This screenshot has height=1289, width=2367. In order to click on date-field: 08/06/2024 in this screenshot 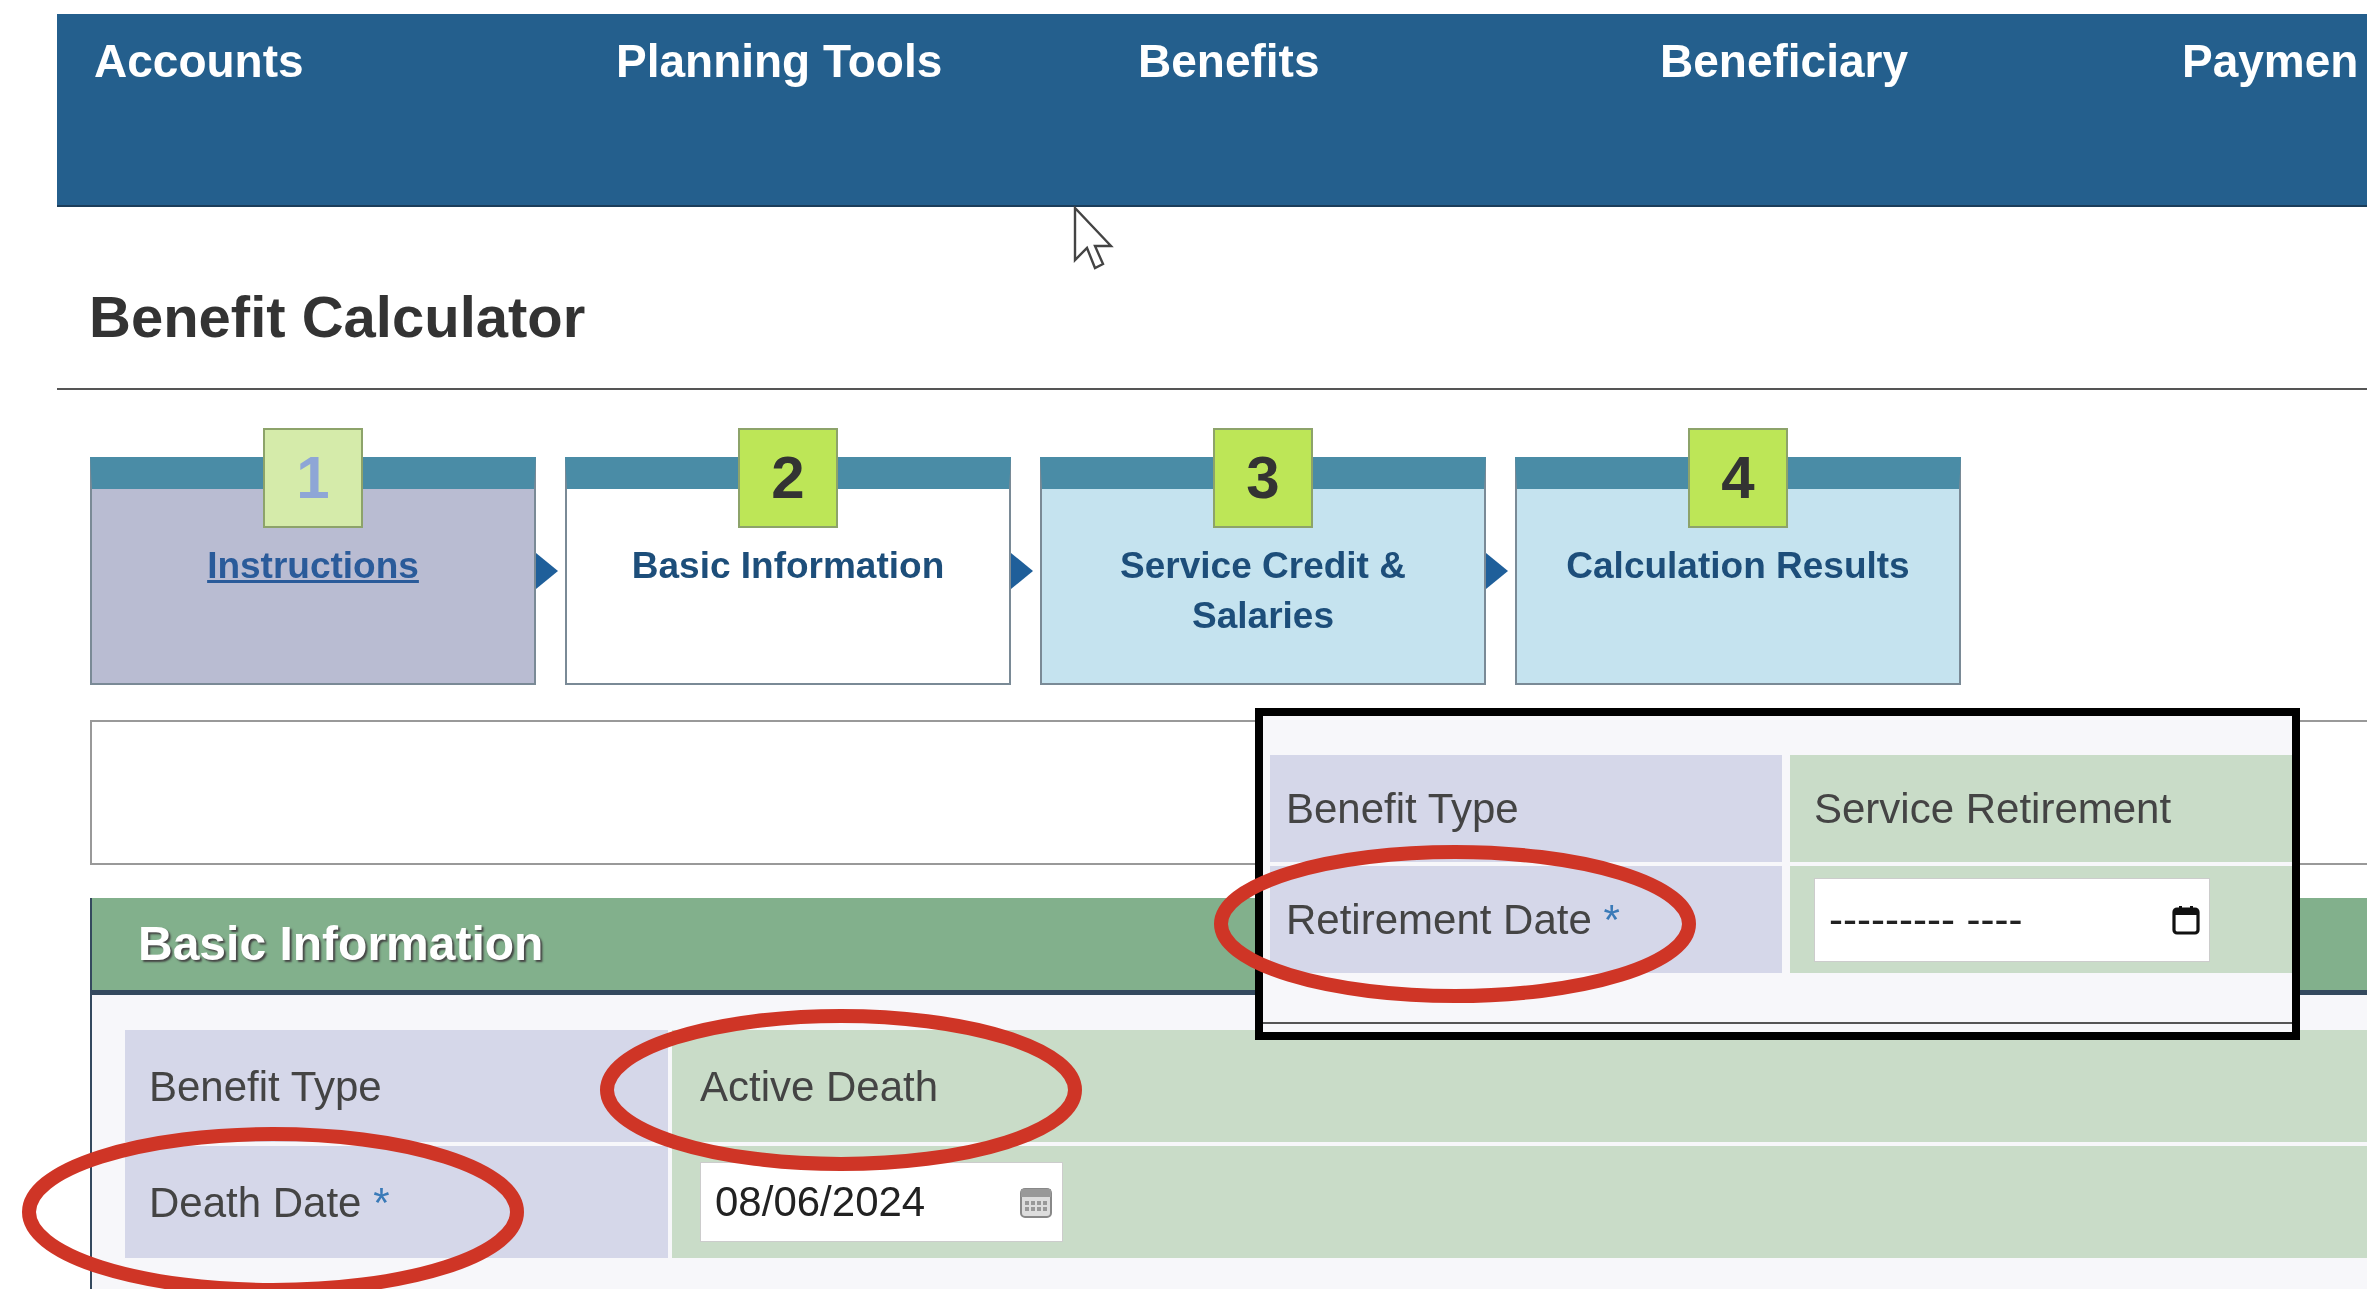, I will do `click(881, 1202)`.